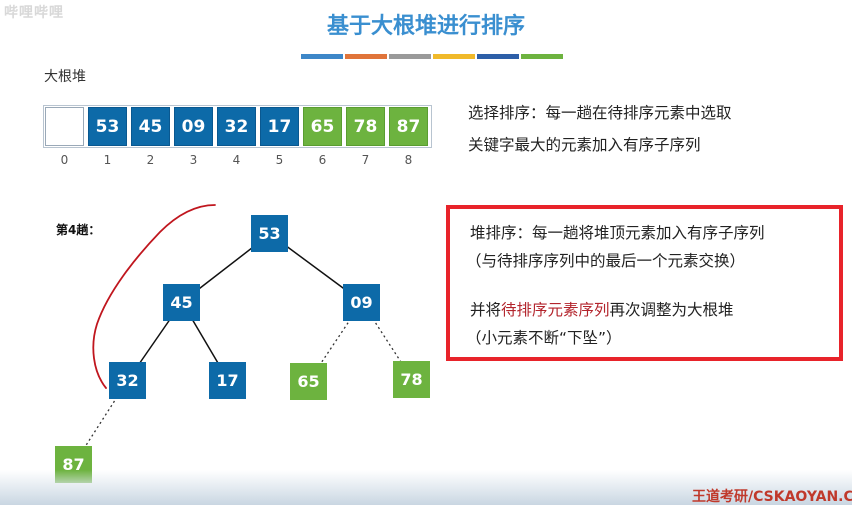  What do you see at coordinates (361, 302) in the screenshot?
I see `tree-node-09: 09` at bounding box center [361, 302].